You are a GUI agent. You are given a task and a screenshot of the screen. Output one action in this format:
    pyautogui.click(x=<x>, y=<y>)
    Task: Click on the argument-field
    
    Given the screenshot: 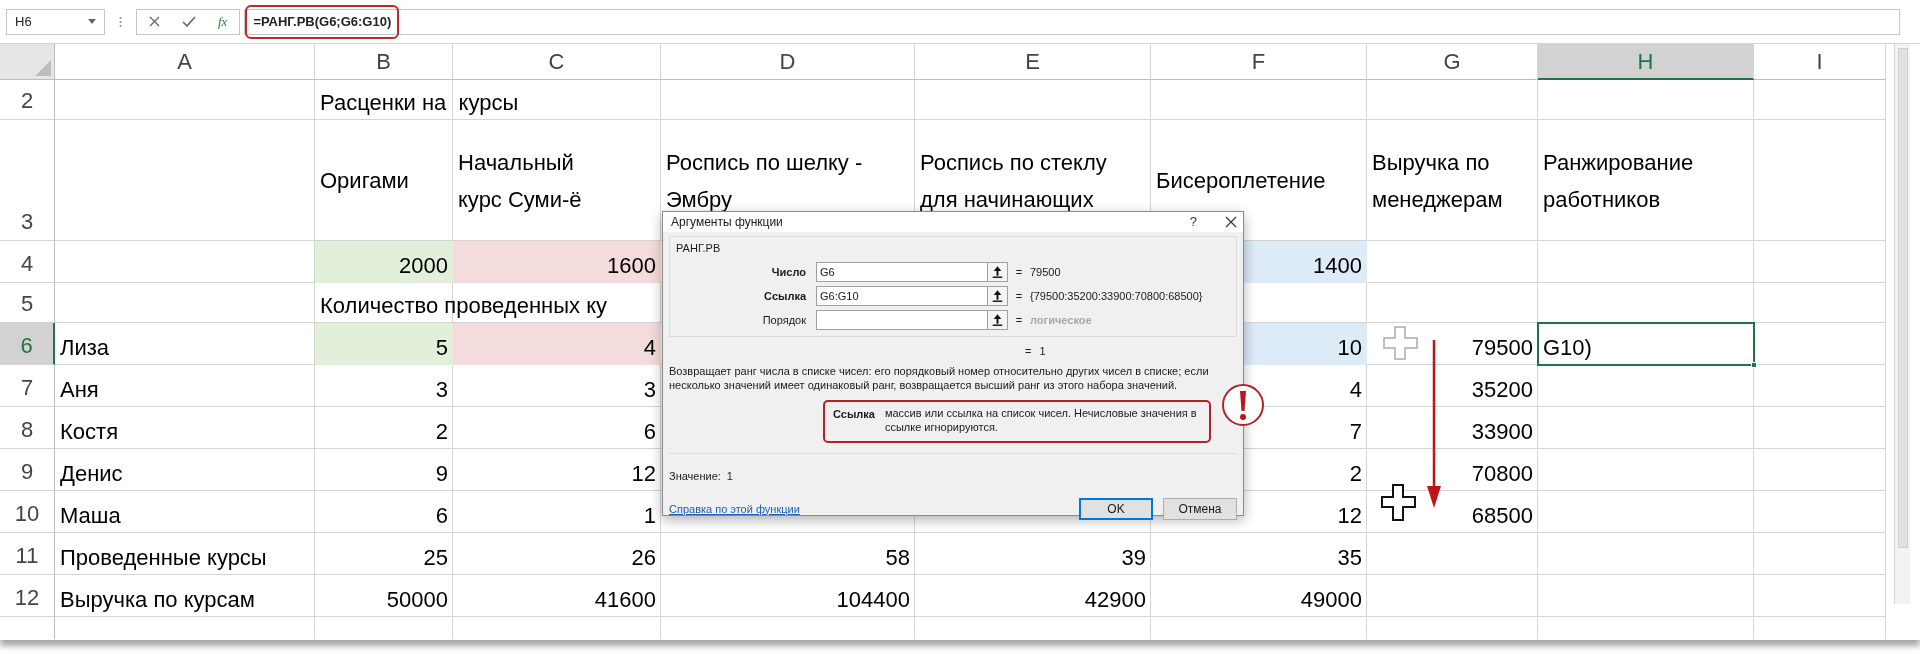 What is the action you would take?
    pyautogui.click(x=902, y=320)
    